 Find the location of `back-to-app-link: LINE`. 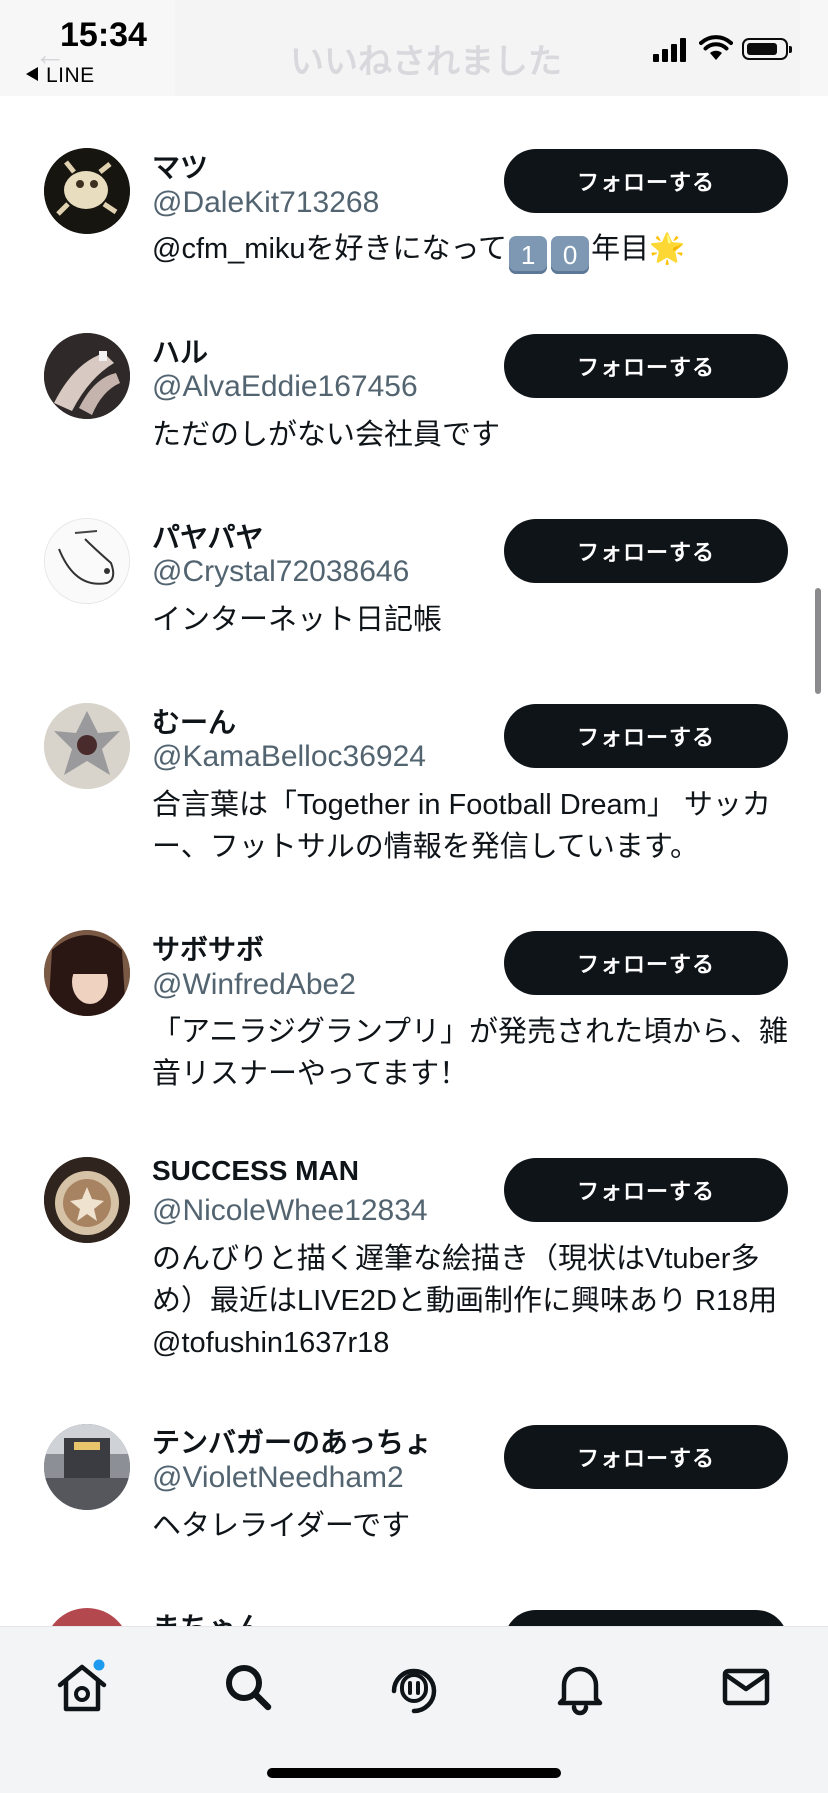

back-to-app-link: LINE is located at coordinates (60, 76).